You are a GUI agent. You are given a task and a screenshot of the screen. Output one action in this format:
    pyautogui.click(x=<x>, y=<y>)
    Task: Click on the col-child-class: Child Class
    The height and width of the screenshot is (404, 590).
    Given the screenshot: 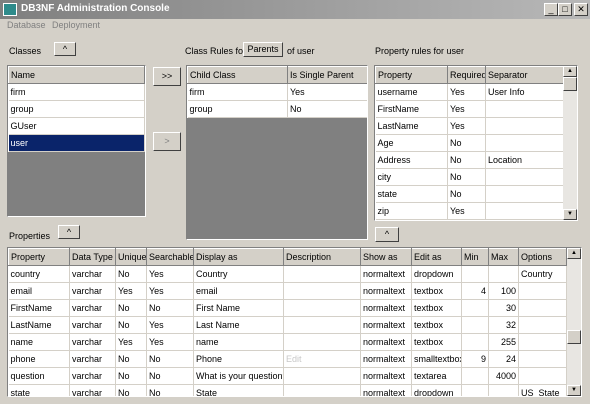 What is the action you would take?
    pyautogui.click(x=237, y=75)
    